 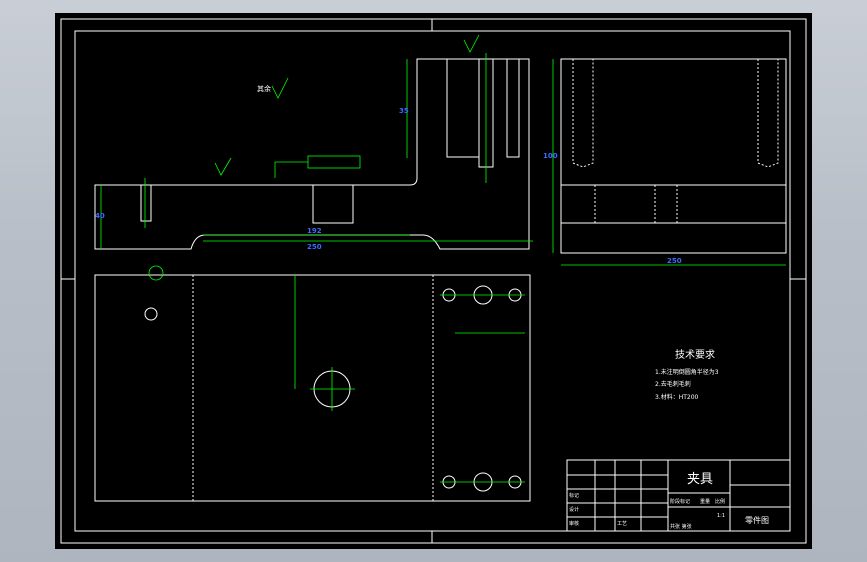 I want to click on dim-overall-width: 250, so click(x=674, y=261).